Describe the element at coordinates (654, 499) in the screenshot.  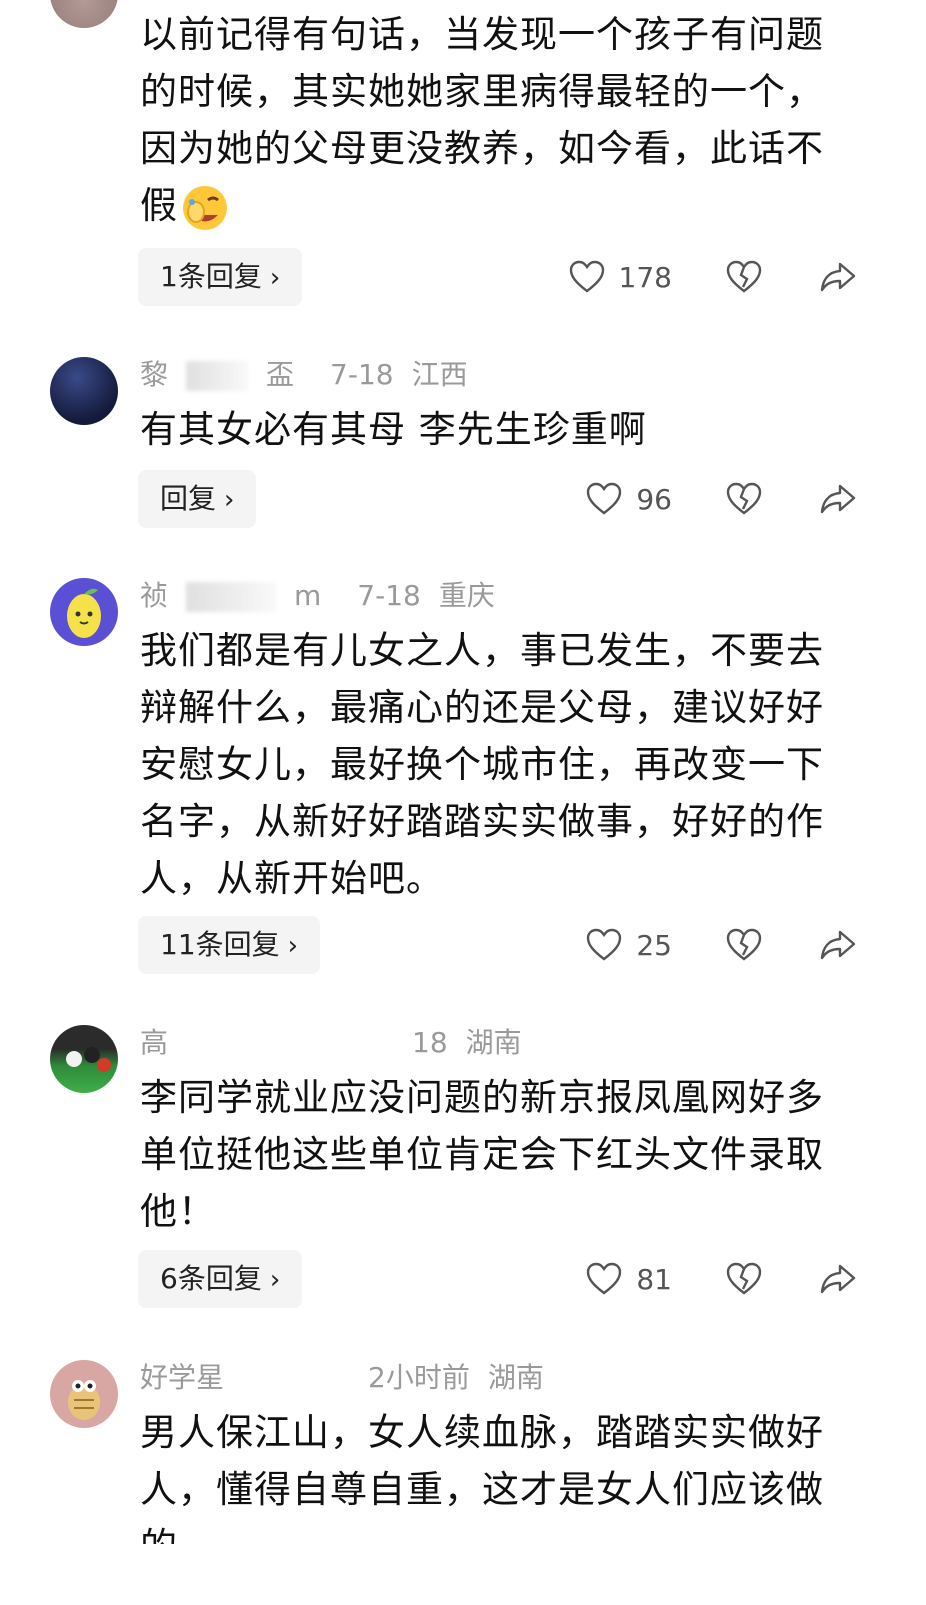
I see `like-count: 96` at that location.